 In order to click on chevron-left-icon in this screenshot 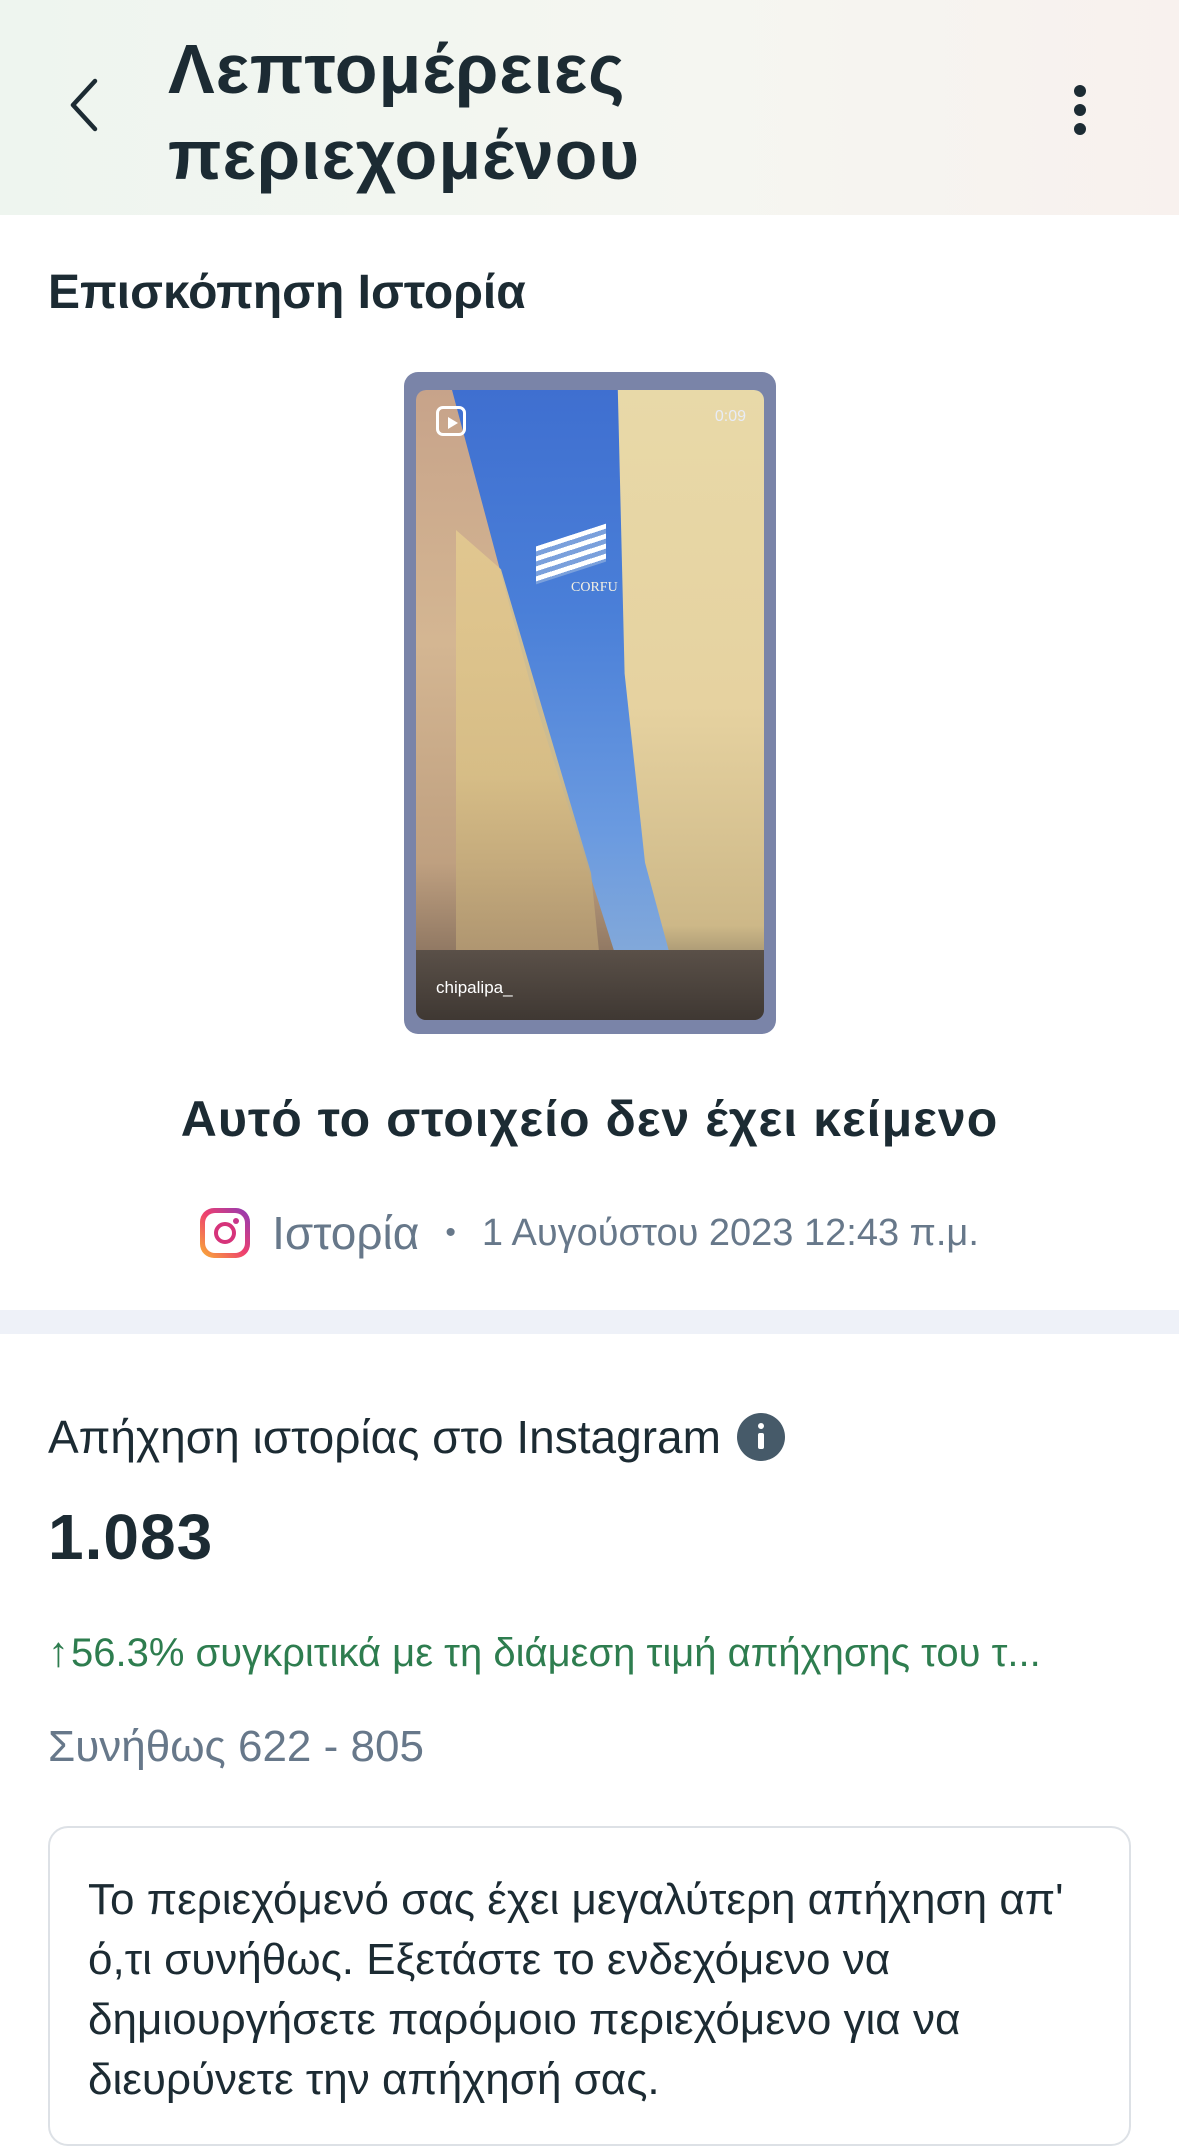, I will do `click(84, 105)`.